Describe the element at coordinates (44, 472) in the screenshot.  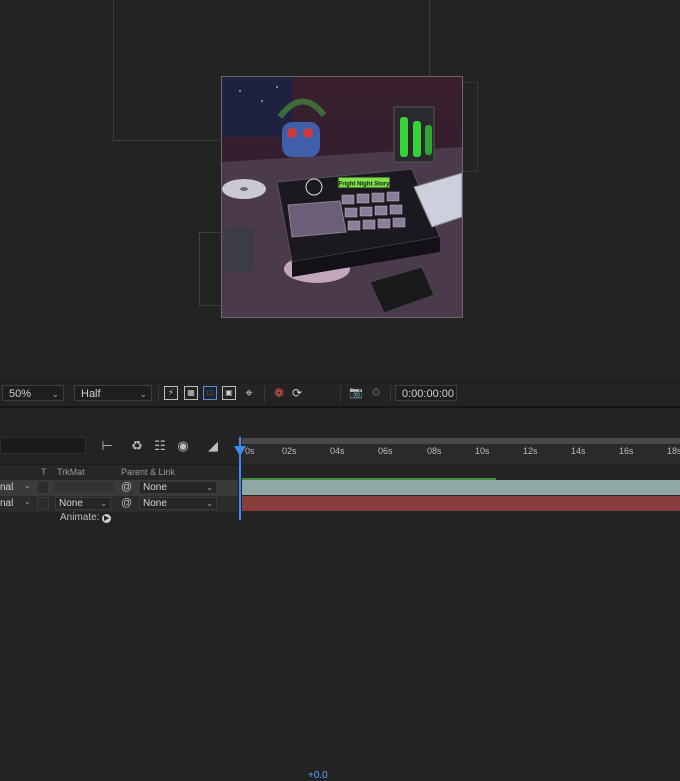
I see `column-t: T` at that location.